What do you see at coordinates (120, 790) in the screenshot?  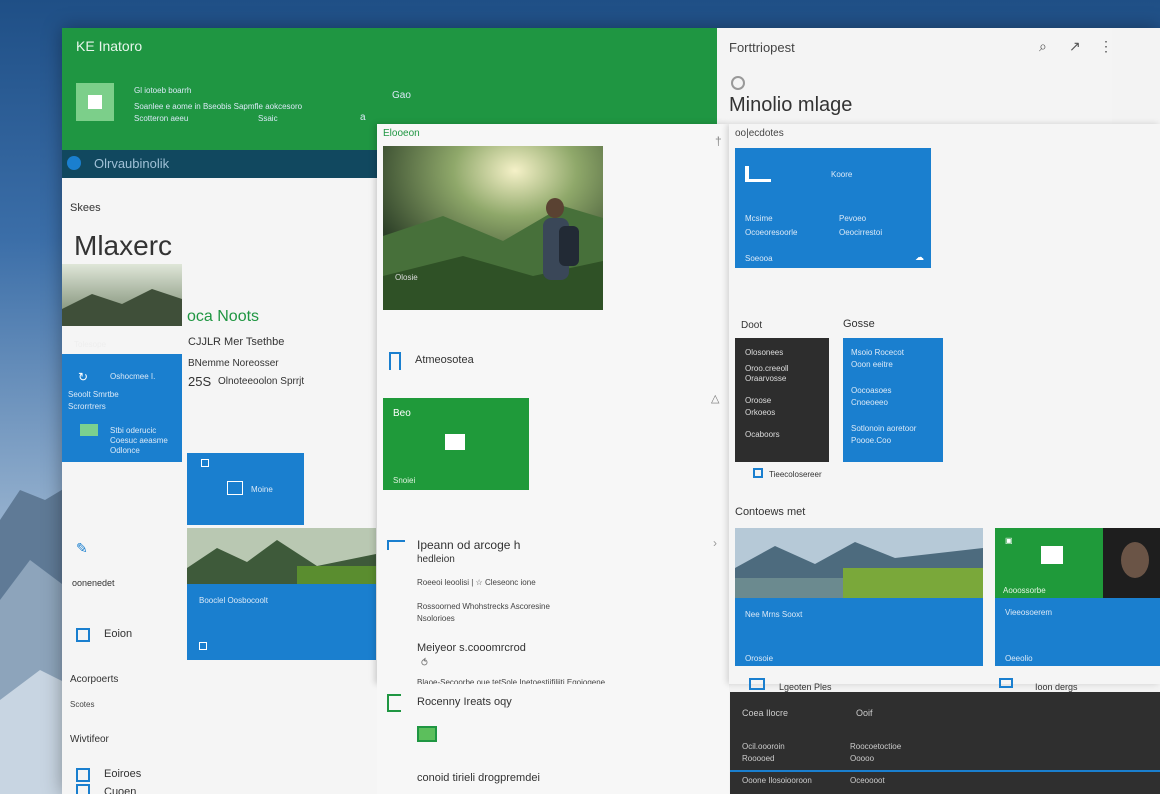 I see `sidebar-item6: Cuoen` at bounding box center [120, 790].